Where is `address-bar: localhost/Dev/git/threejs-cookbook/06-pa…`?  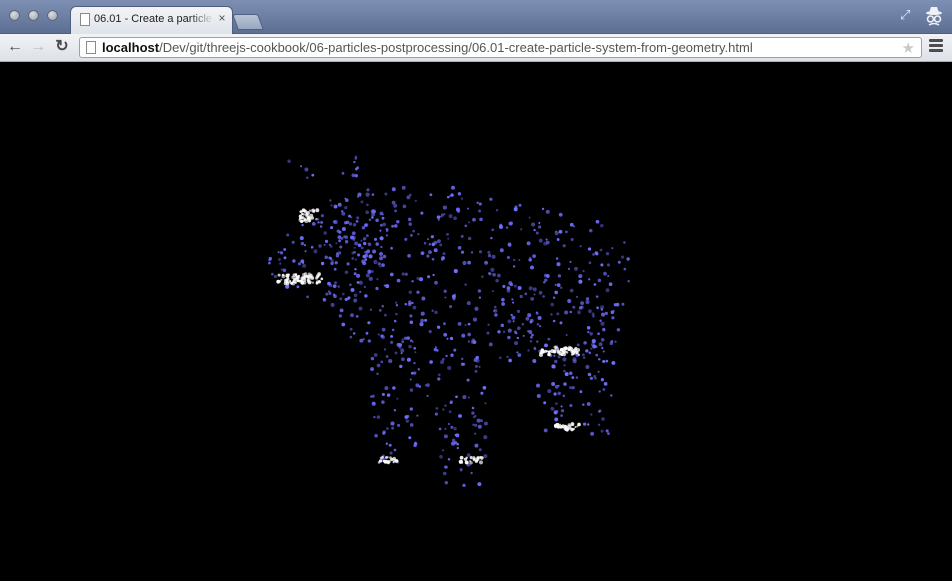
address-bar: localhost/Dev/git/threejs-cookbook/06-pa… is located at coordinates (500, 47).